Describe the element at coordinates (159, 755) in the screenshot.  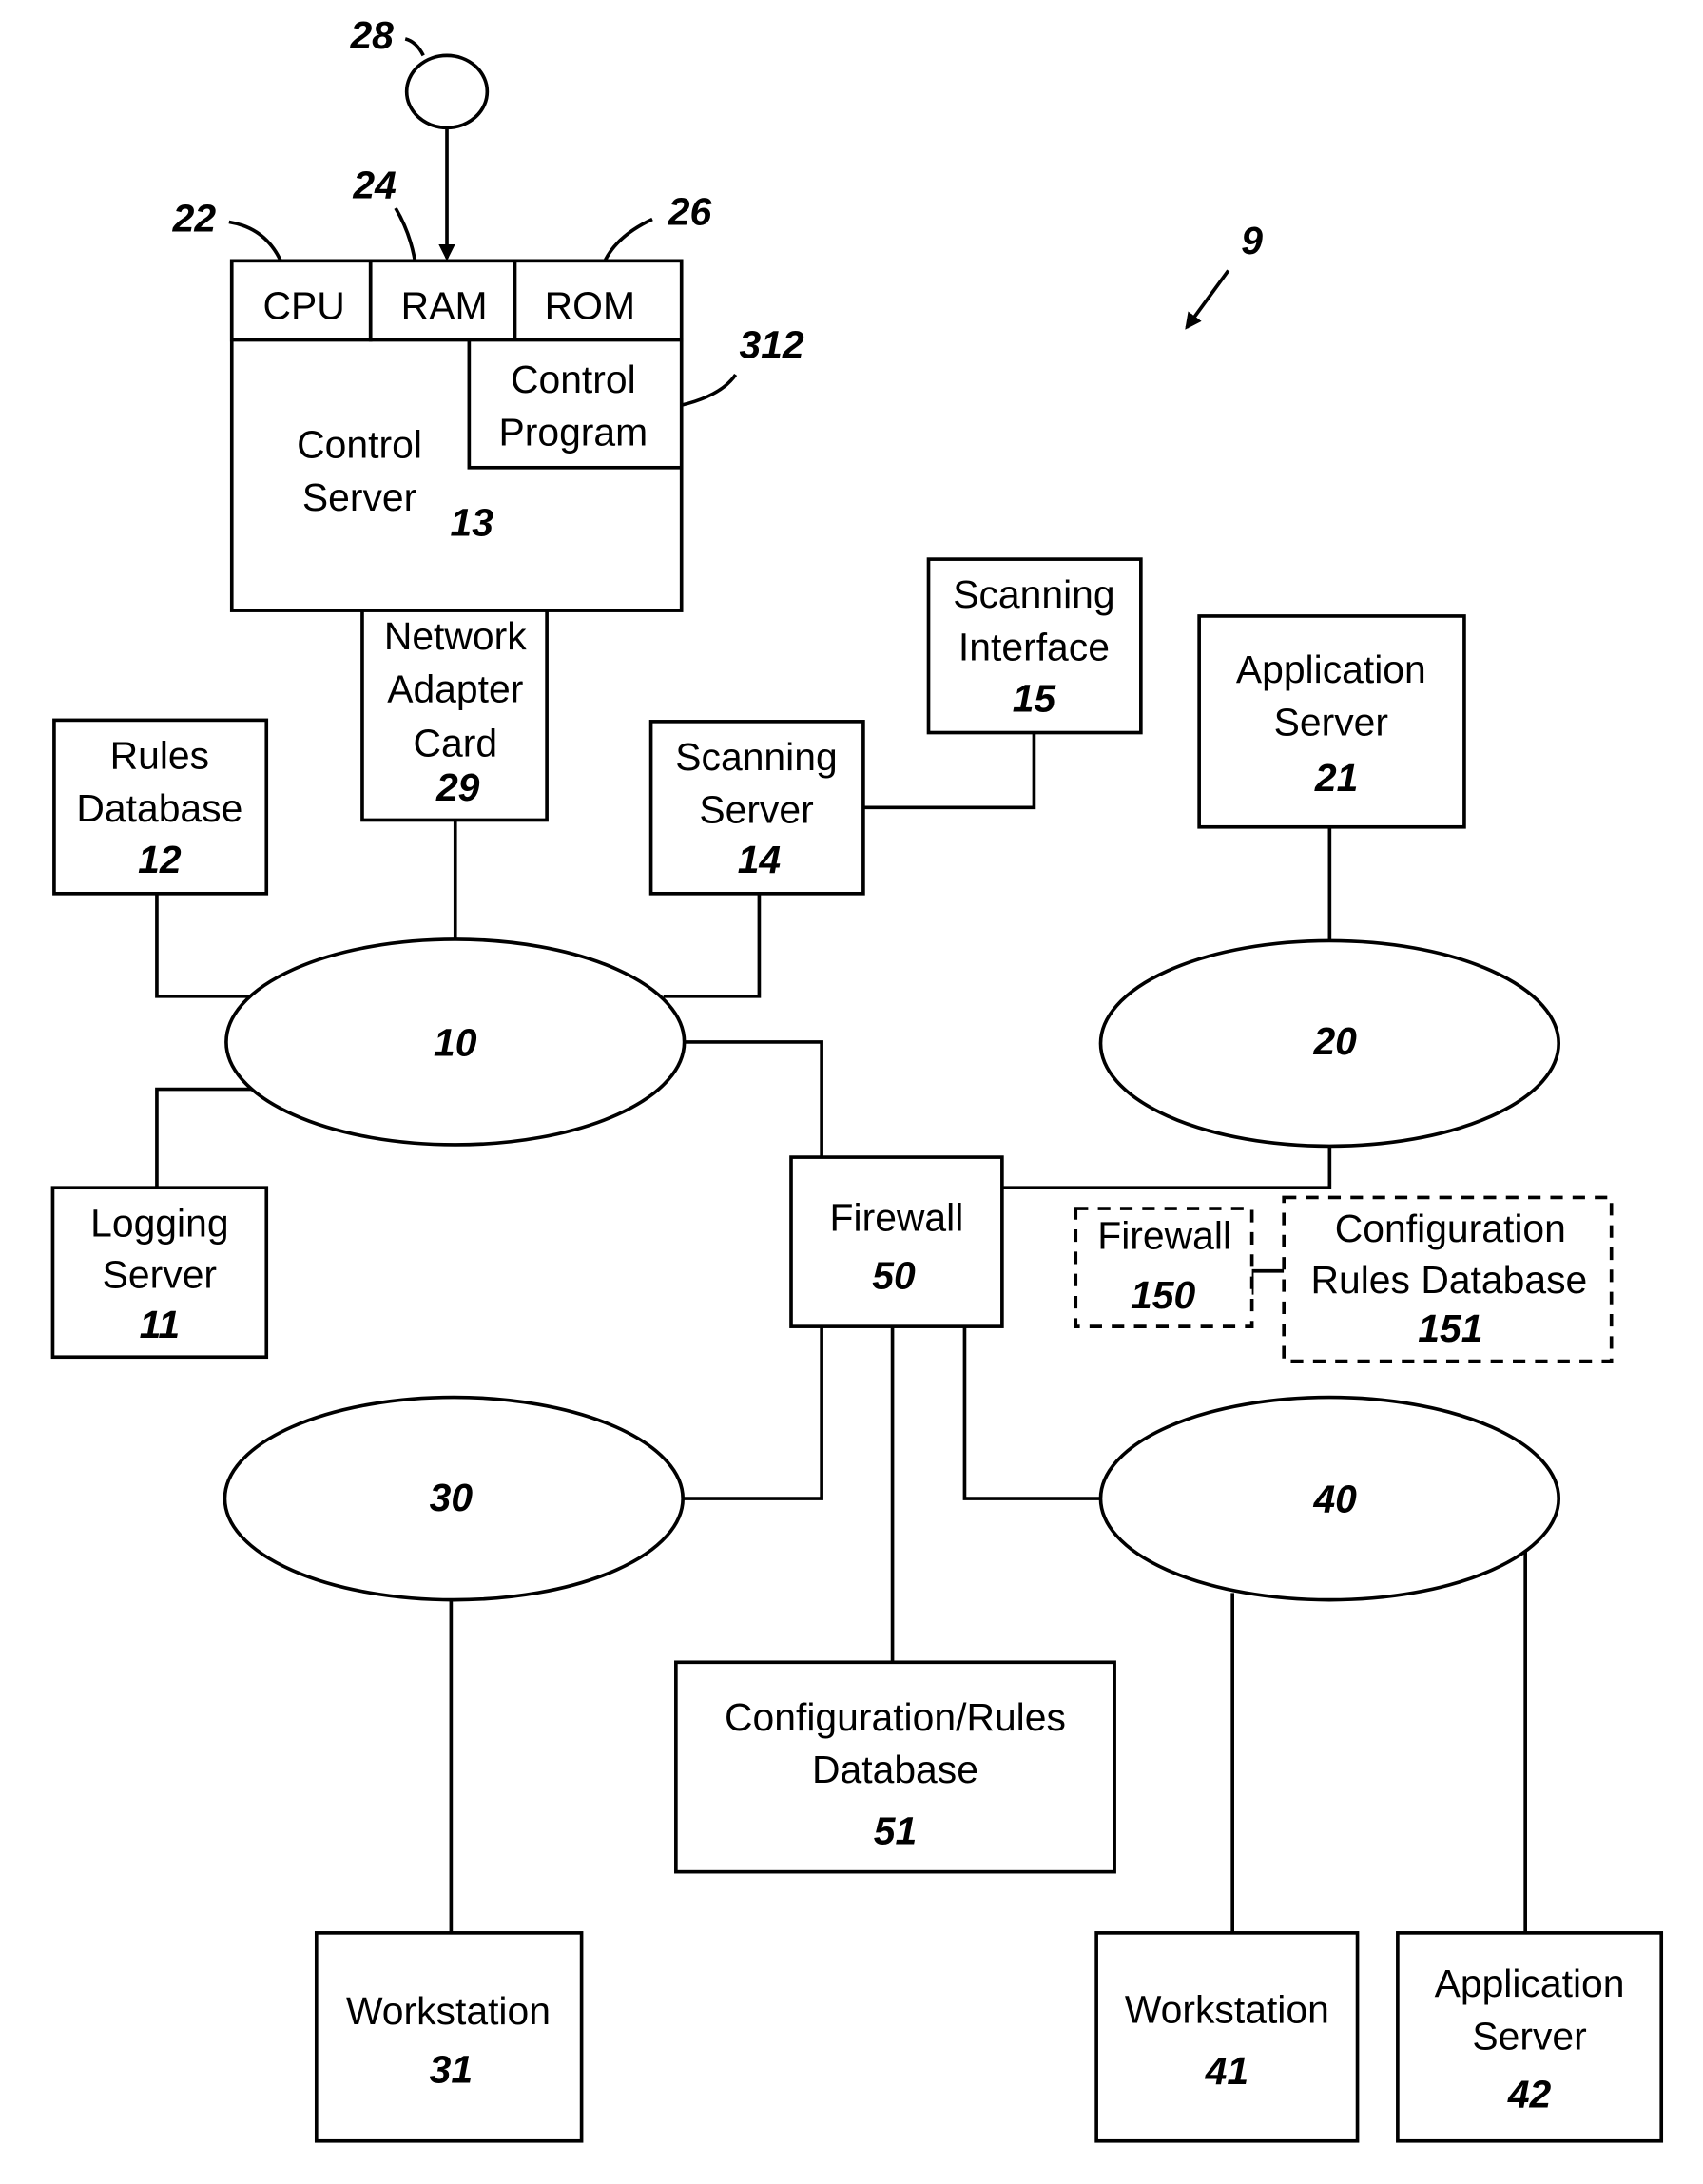
I see `rules-database-label-1: Rules` at that location.